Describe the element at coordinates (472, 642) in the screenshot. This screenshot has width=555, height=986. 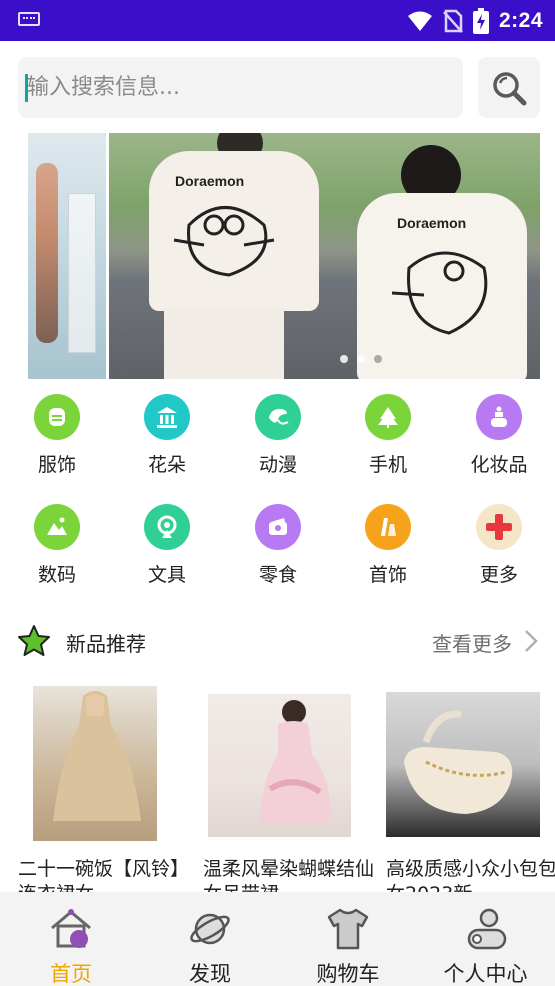
I see `view-more-link: 查看更多` at that location.